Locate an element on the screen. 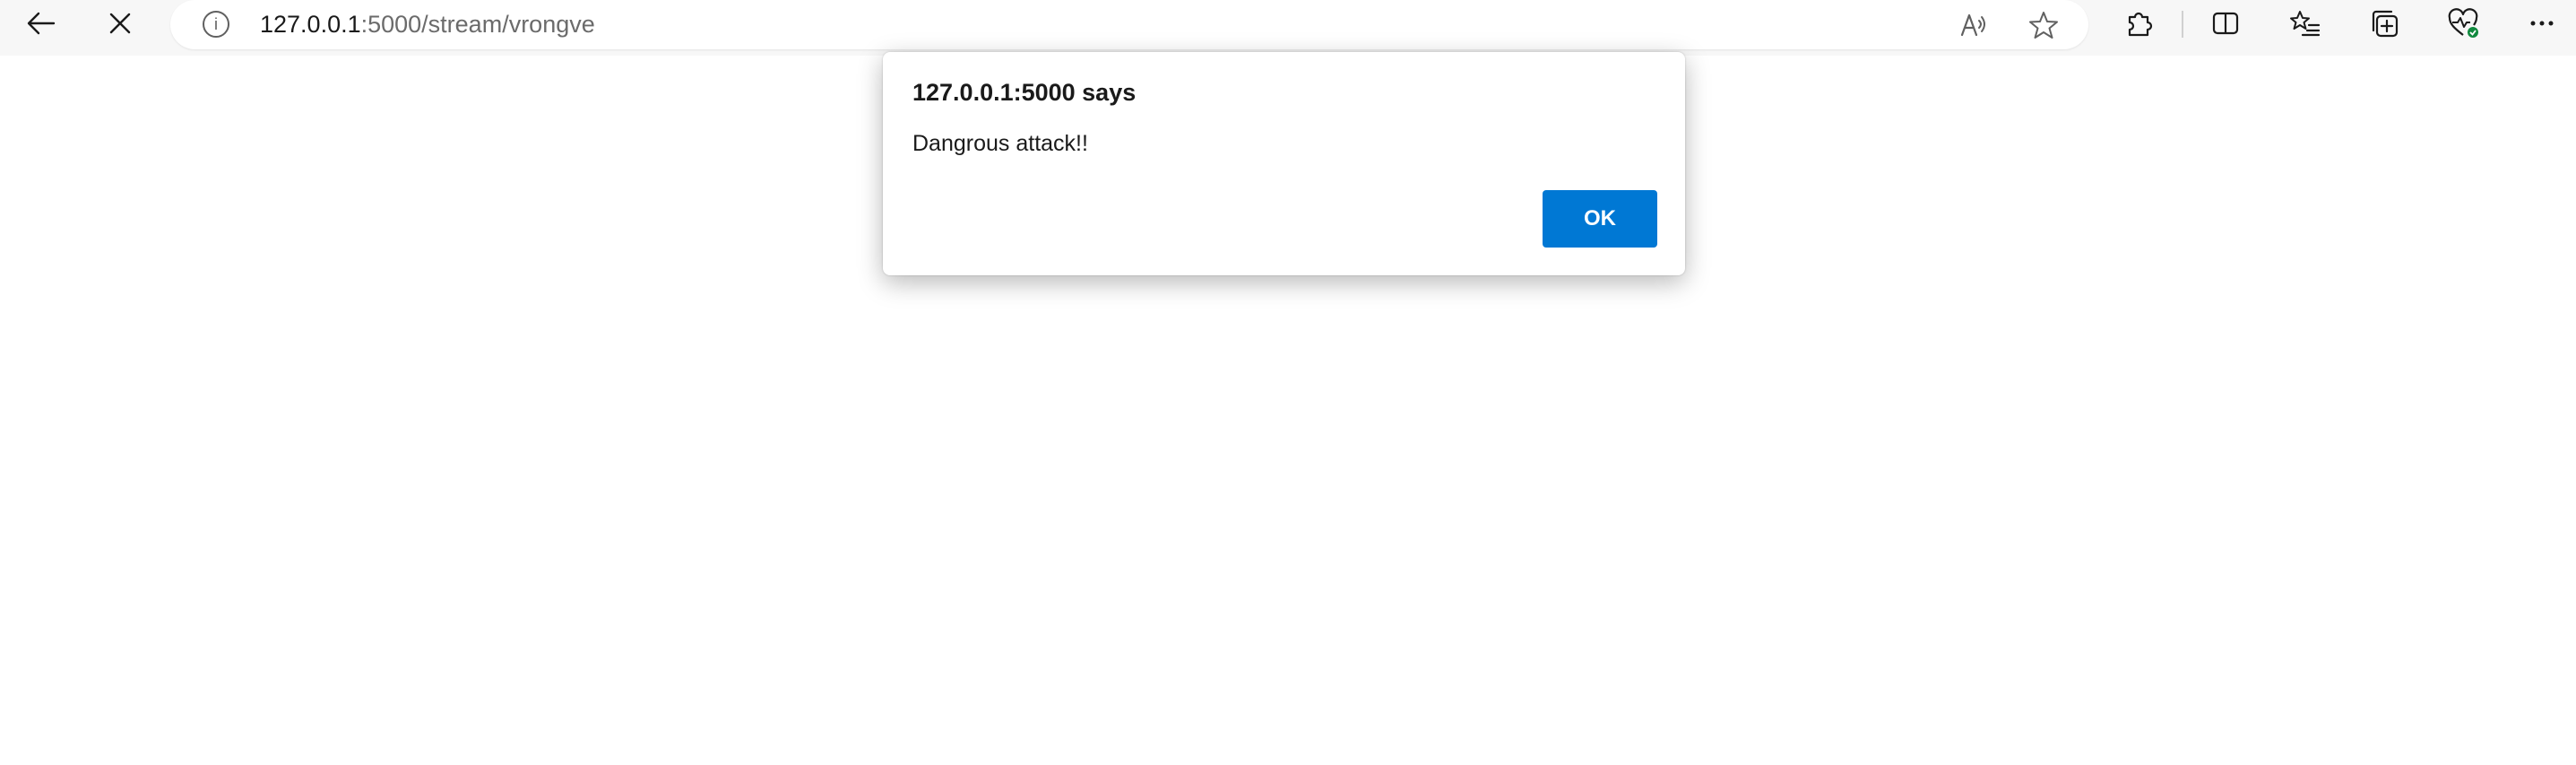 The width and height of the screenshot is (2576, 765). collections-icon is located at coordinates (2385, 24).